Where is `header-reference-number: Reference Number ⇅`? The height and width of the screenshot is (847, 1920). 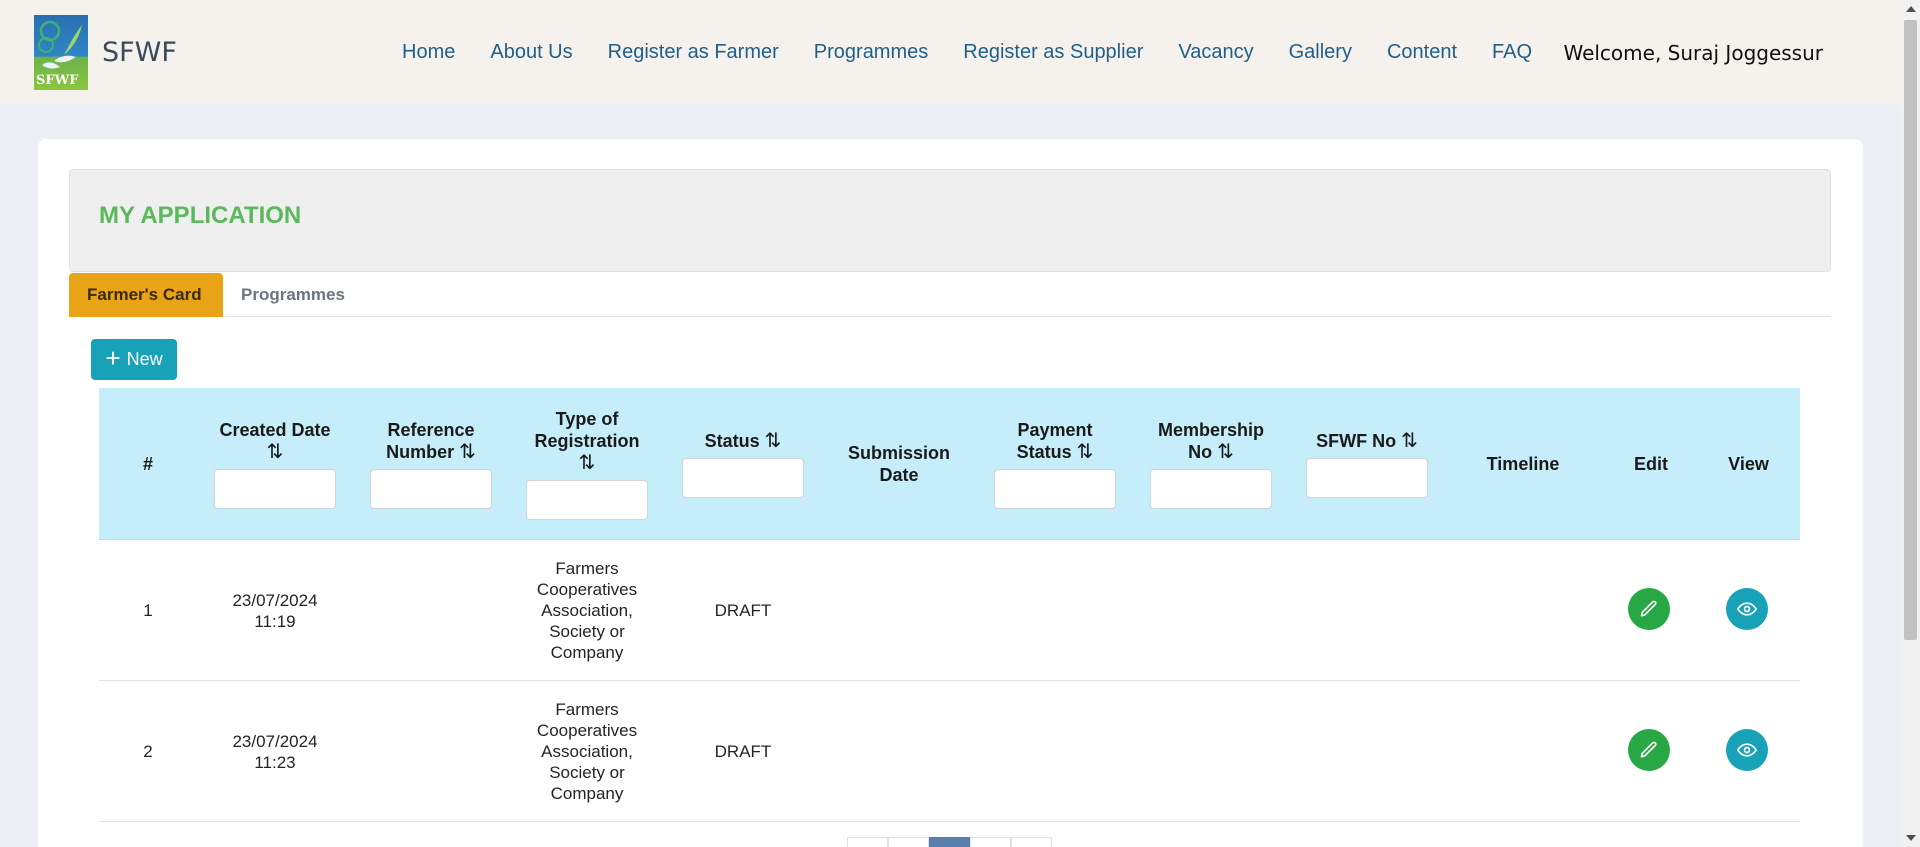
header-reference-number: Reference Number ⇅ is located at coordinates (431, 464).